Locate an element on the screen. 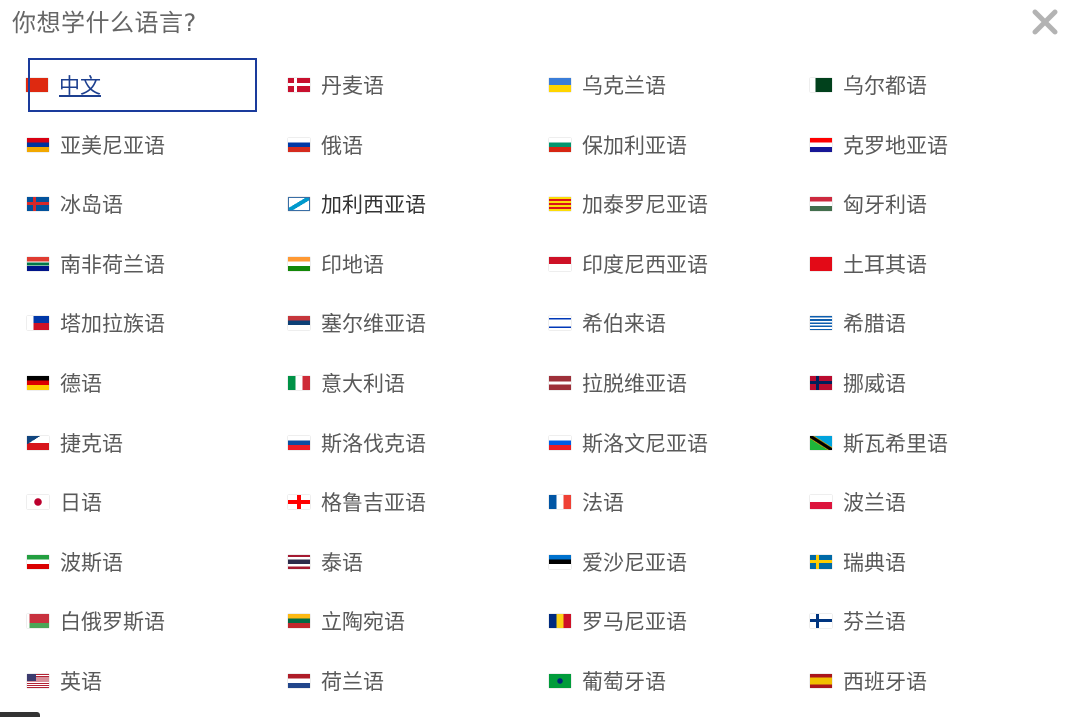 This screenshot has height=717, width=1080. language-option: 西班牙语 is located at coordinates (933, 681).